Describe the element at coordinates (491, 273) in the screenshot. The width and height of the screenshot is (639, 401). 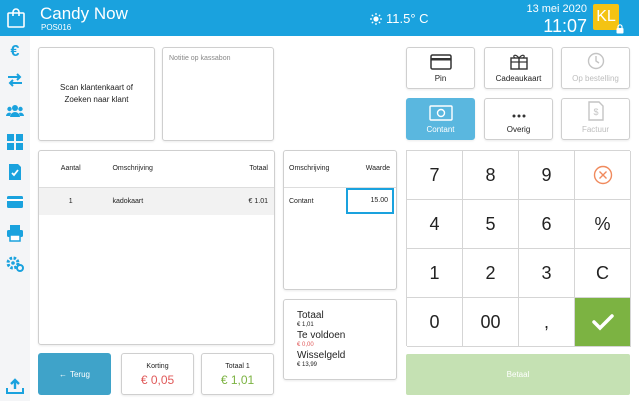
I see `key-2: 2` at that location.